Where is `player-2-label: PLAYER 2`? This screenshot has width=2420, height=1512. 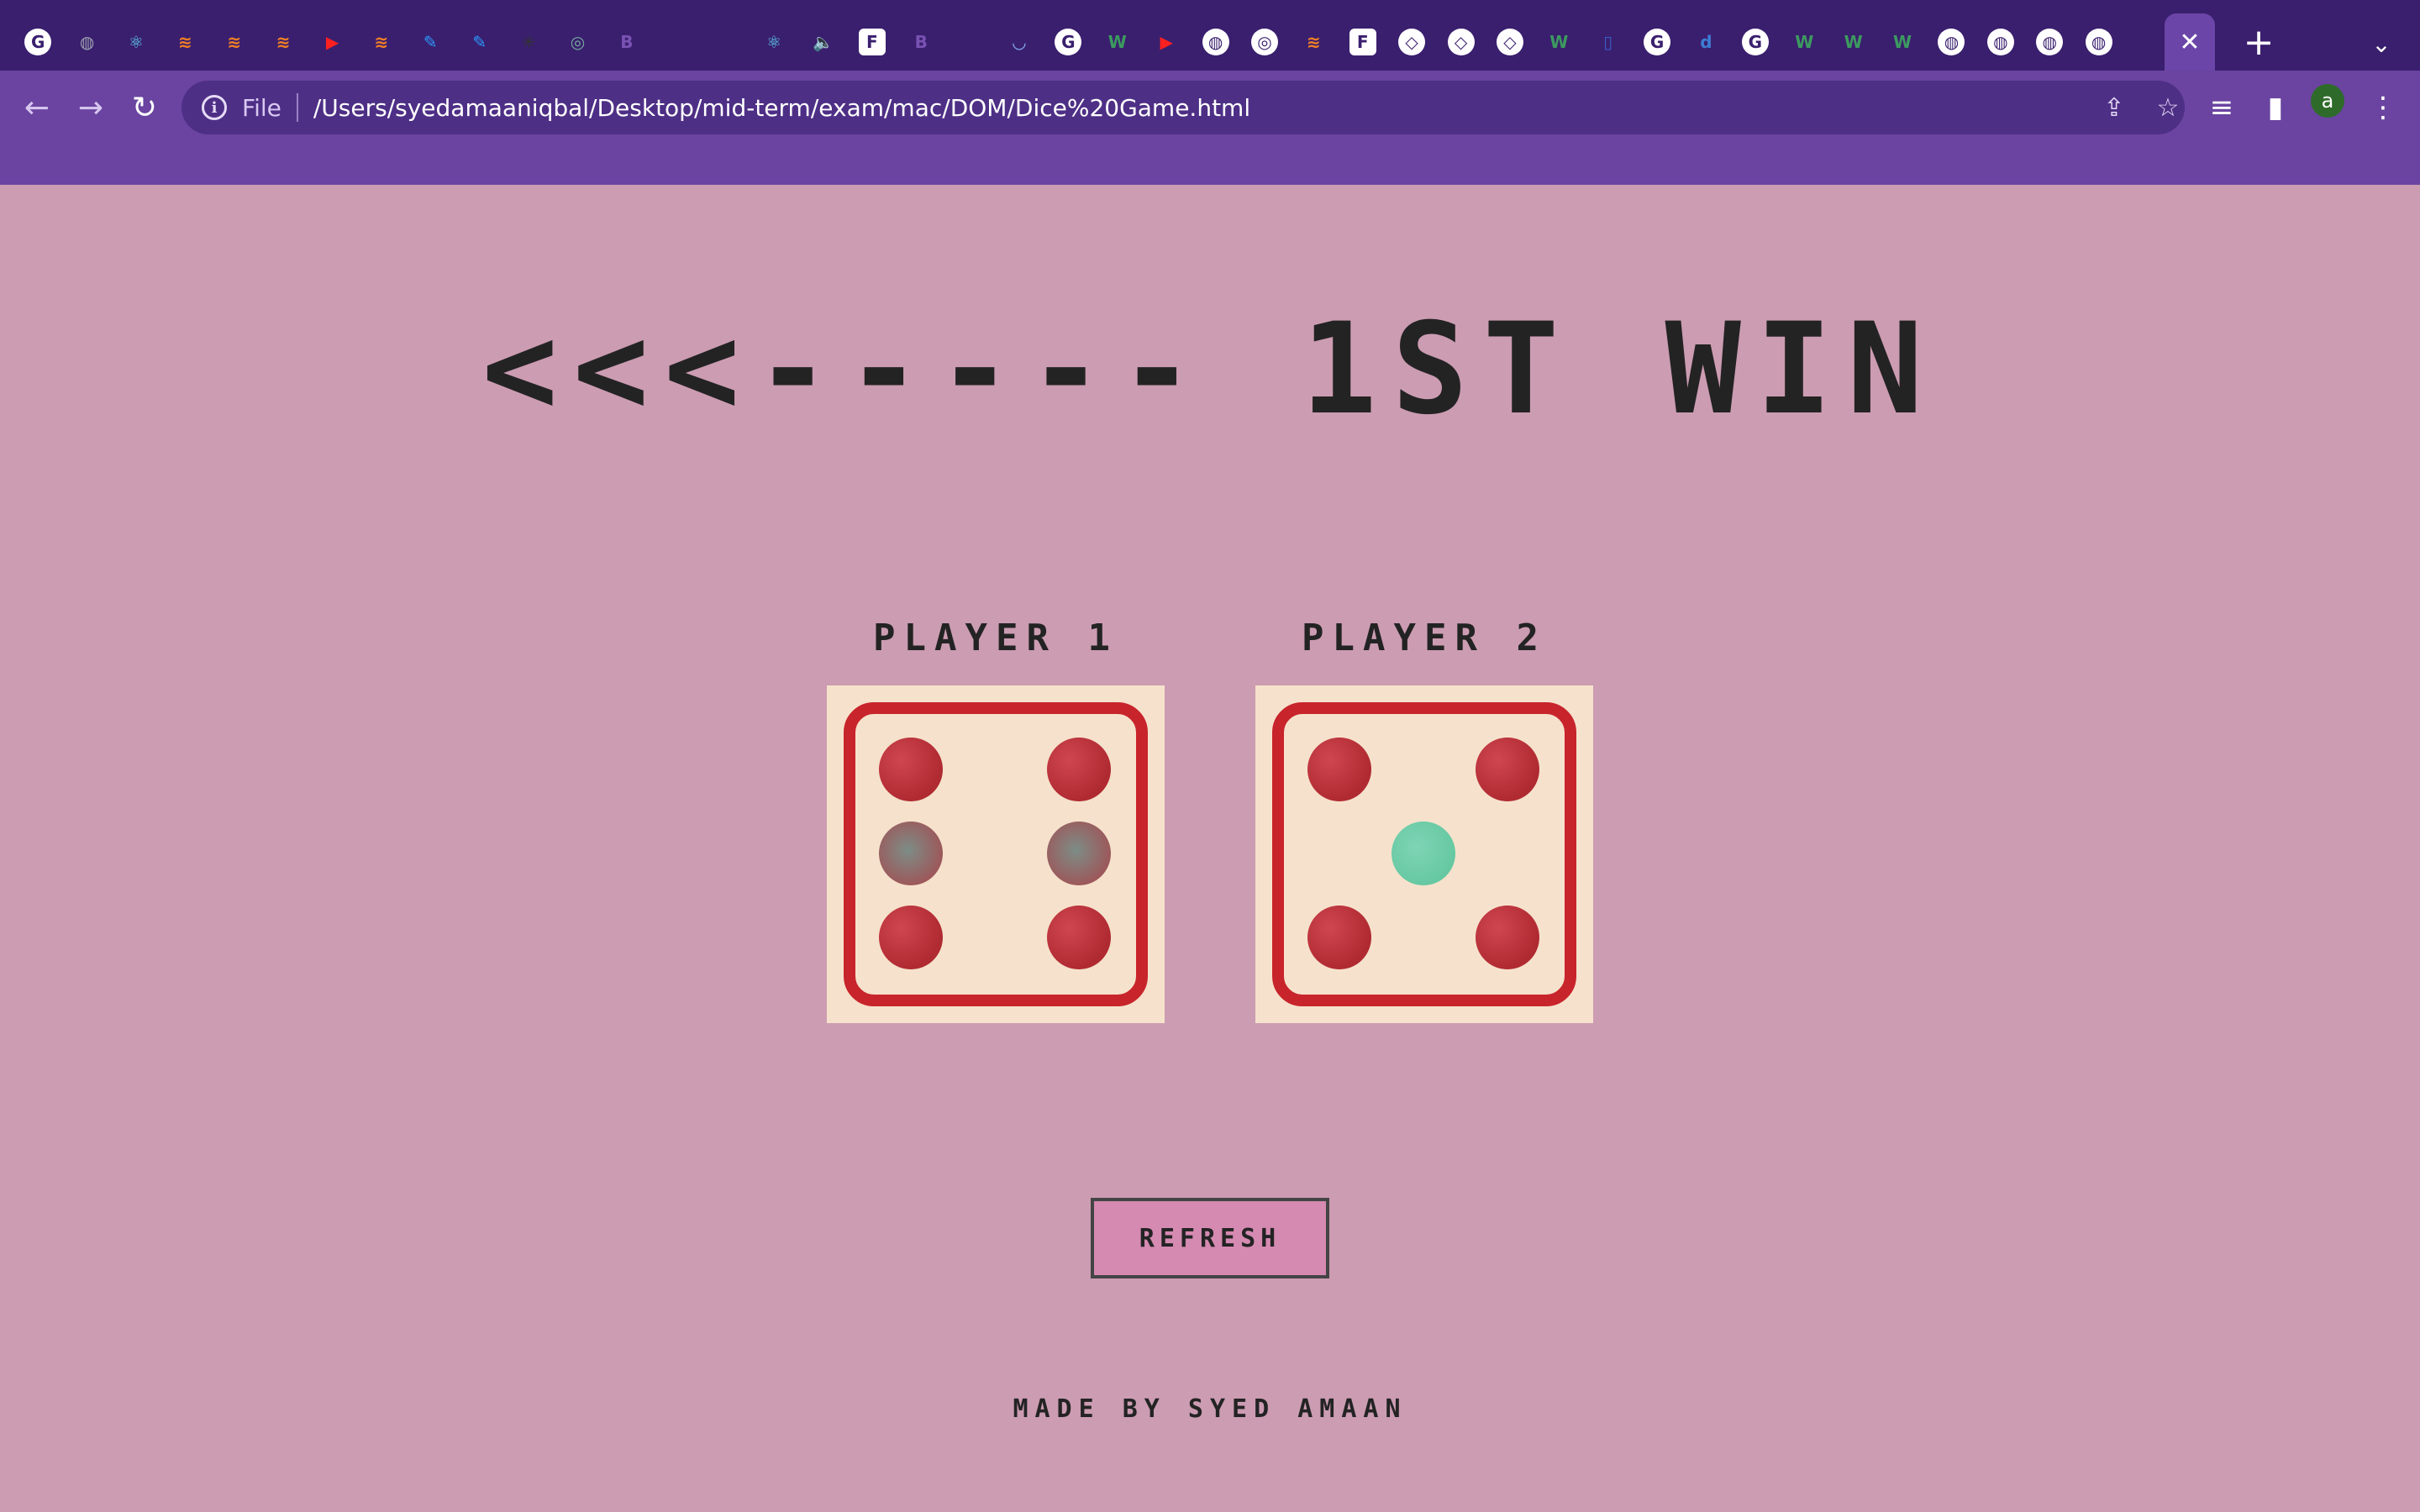
player-2-label: PLAYER 2 is located at coordinates (1424, 638).